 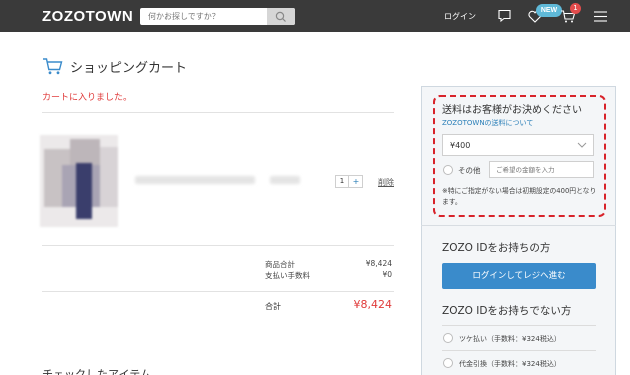 What do you see at coordinates (469, 170) in the screenshot?
I see `other-amount-label: その他` at bounding box center [469, 170].